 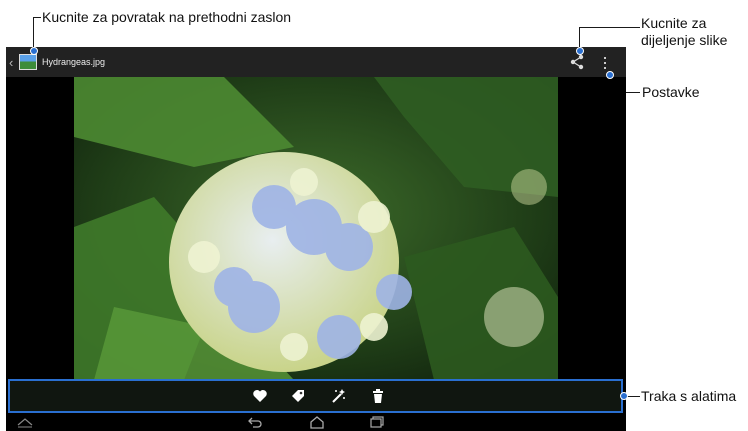 What do you see at coordinates (624, 396) in the screenshot?
I see `callout-toolbar-marker` at bounding box center [624, 396].